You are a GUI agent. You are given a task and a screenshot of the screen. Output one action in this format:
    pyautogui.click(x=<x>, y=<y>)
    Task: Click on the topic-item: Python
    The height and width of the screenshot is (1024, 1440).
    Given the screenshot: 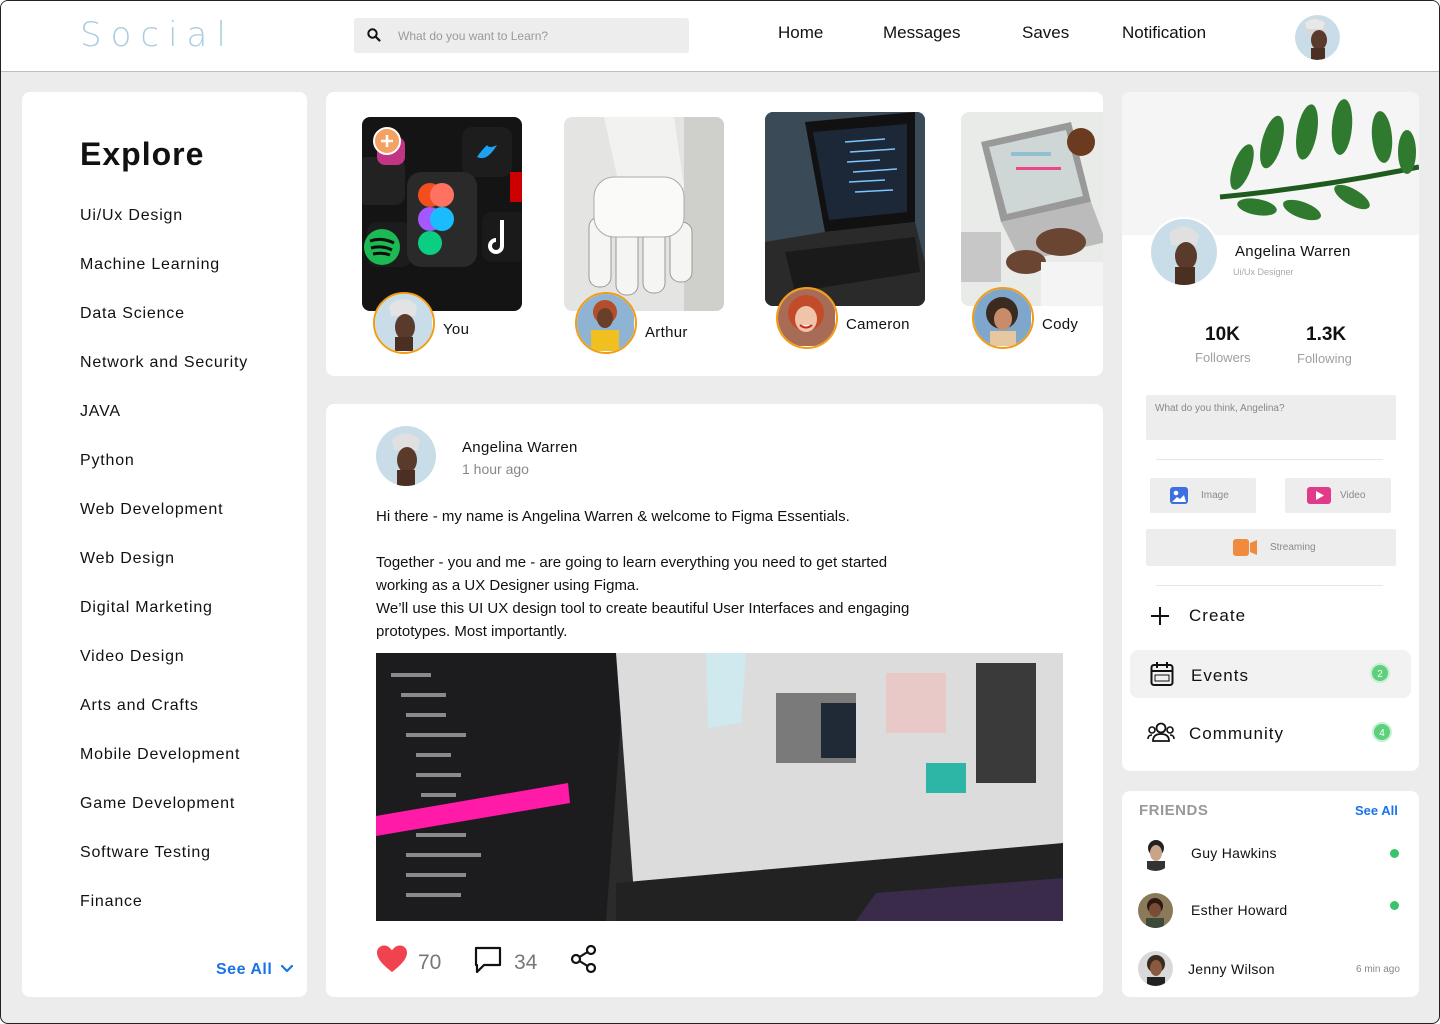 What is the action you would take?
    pyautogui.click(x=107, y=461)
    